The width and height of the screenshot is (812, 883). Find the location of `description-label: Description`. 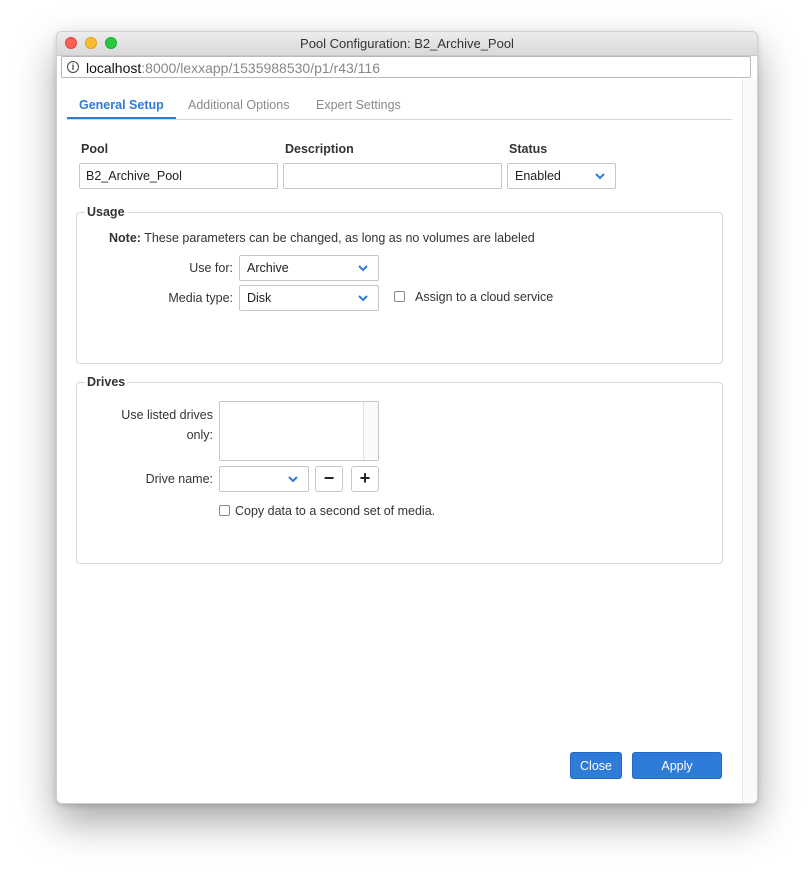

description-label: Description is located at coordinates (319, 149).